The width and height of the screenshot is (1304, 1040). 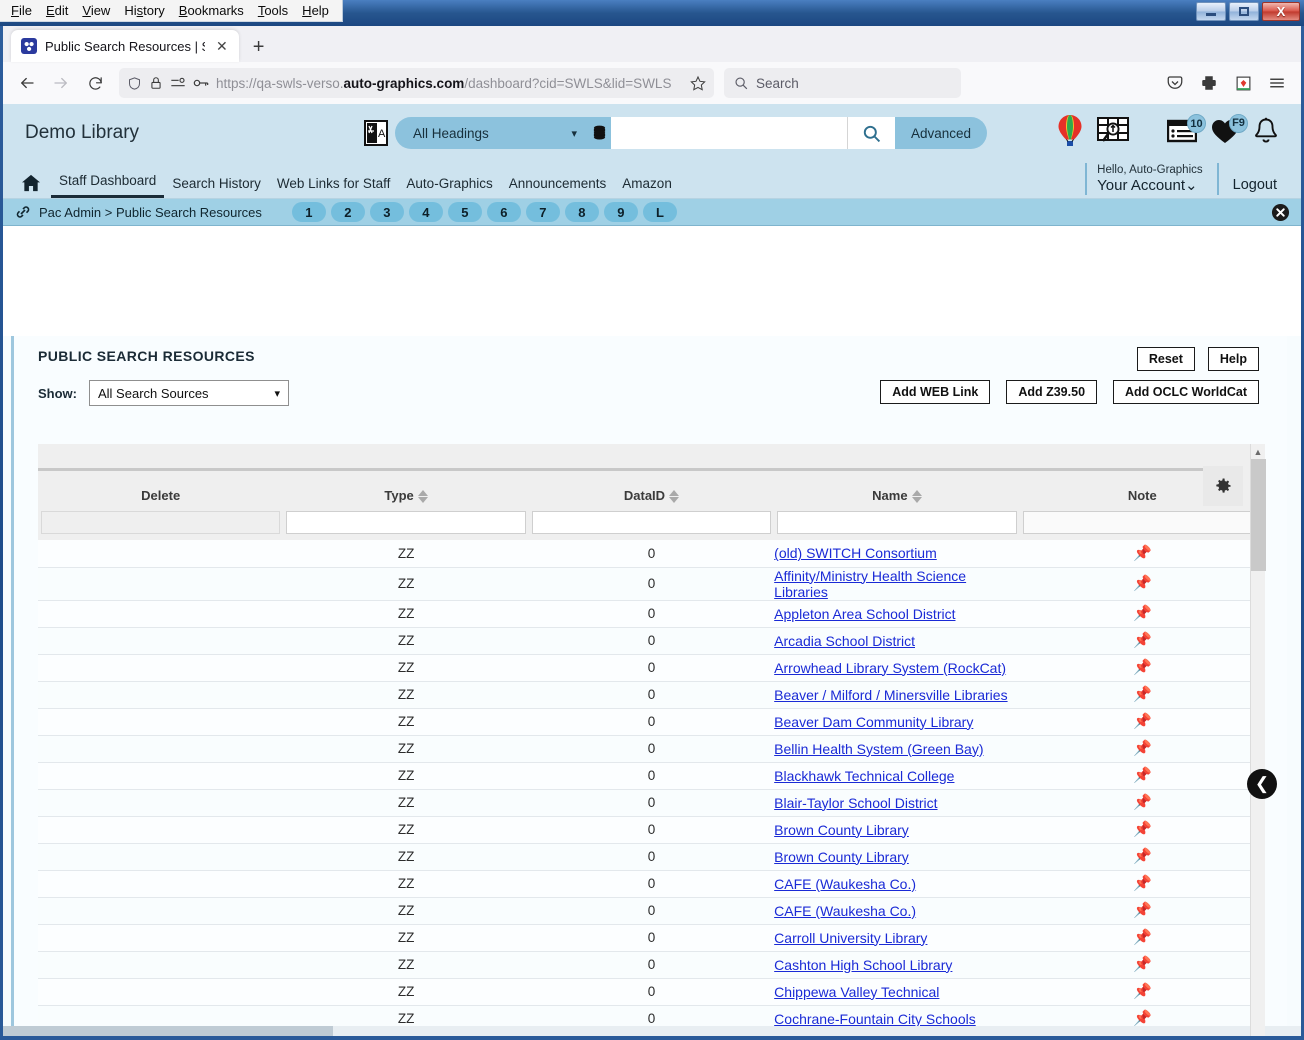 I want to click on resource-name-link: (old) SWITCH Consortium, so click(x=855, y=553).